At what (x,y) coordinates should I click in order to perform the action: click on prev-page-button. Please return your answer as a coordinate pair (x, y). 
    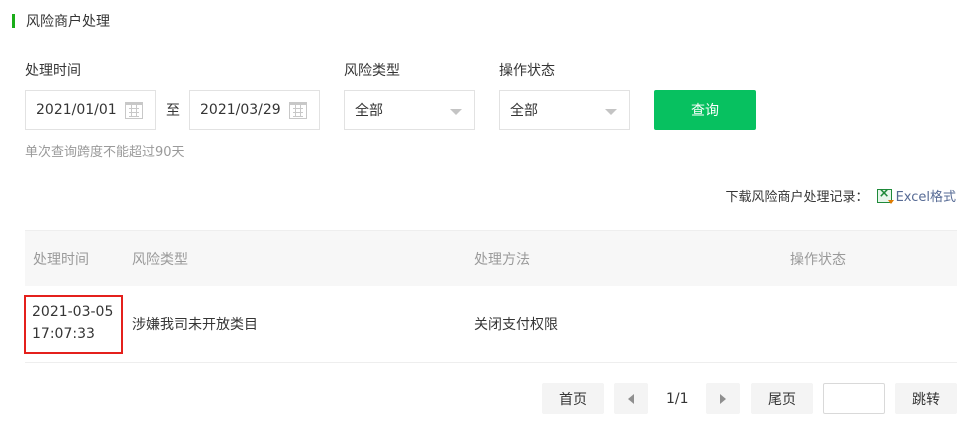
    Looking at the image, I should click on (631, 398).